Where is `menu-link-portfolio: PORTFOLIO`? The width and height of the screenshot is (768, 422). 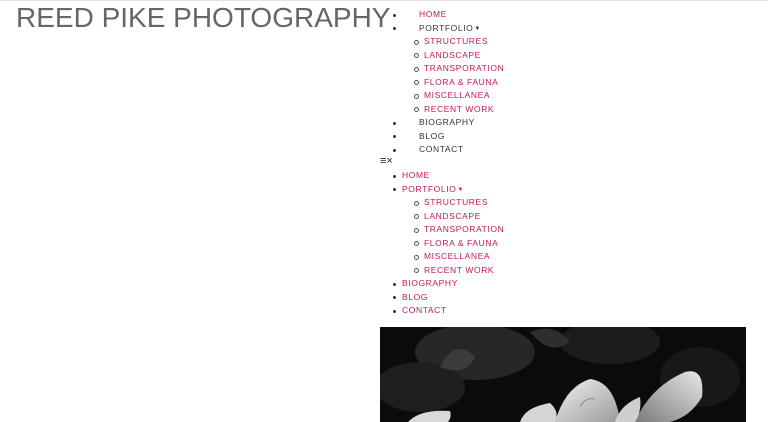
menu-link-portfolio: PORTFOLIO is located at coordinates (446, 28).